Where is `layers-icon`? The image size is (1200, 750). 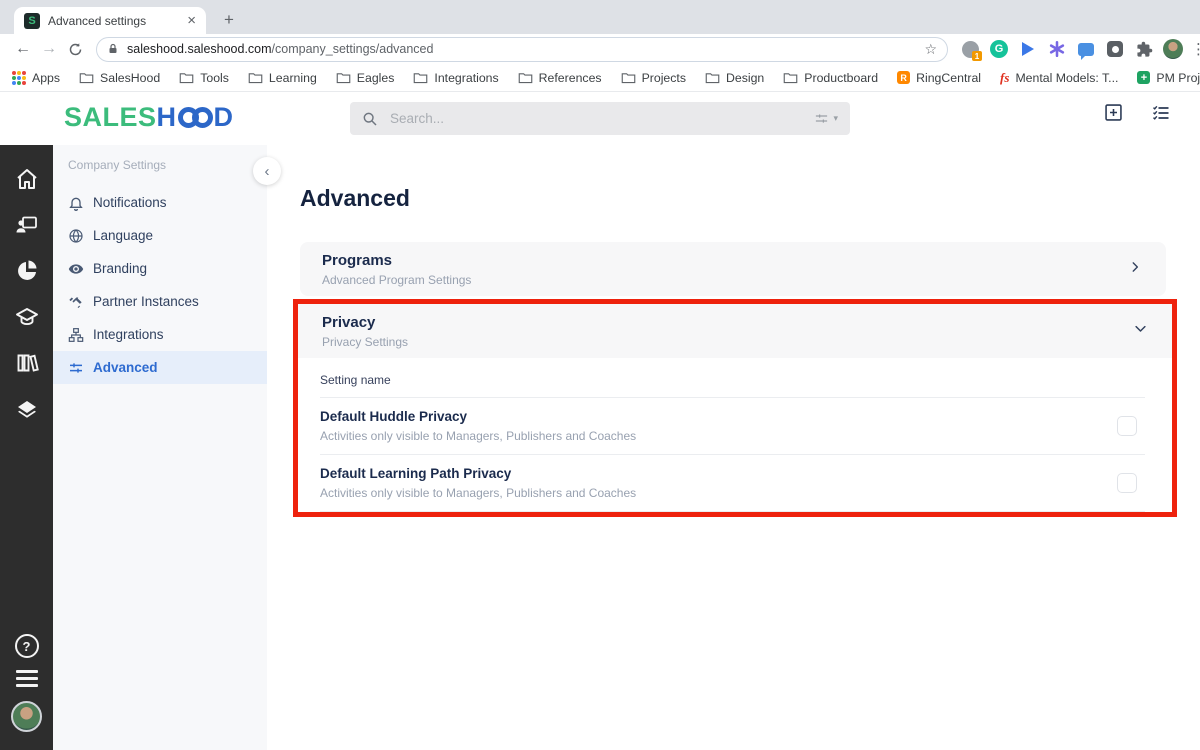
layers-icon is located at coordinates (27, 409).